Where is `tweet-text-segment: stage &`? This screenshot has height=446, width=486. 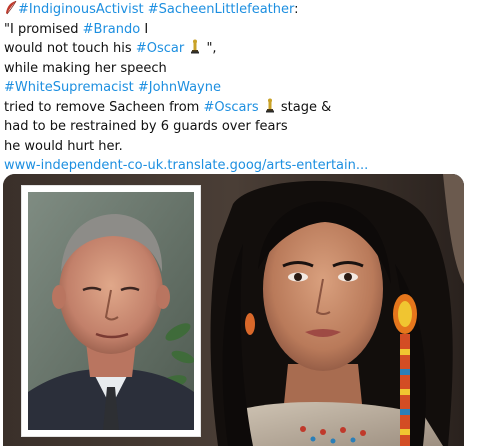 tweet-text-segment: stage & is located at coordinates (304, 107).